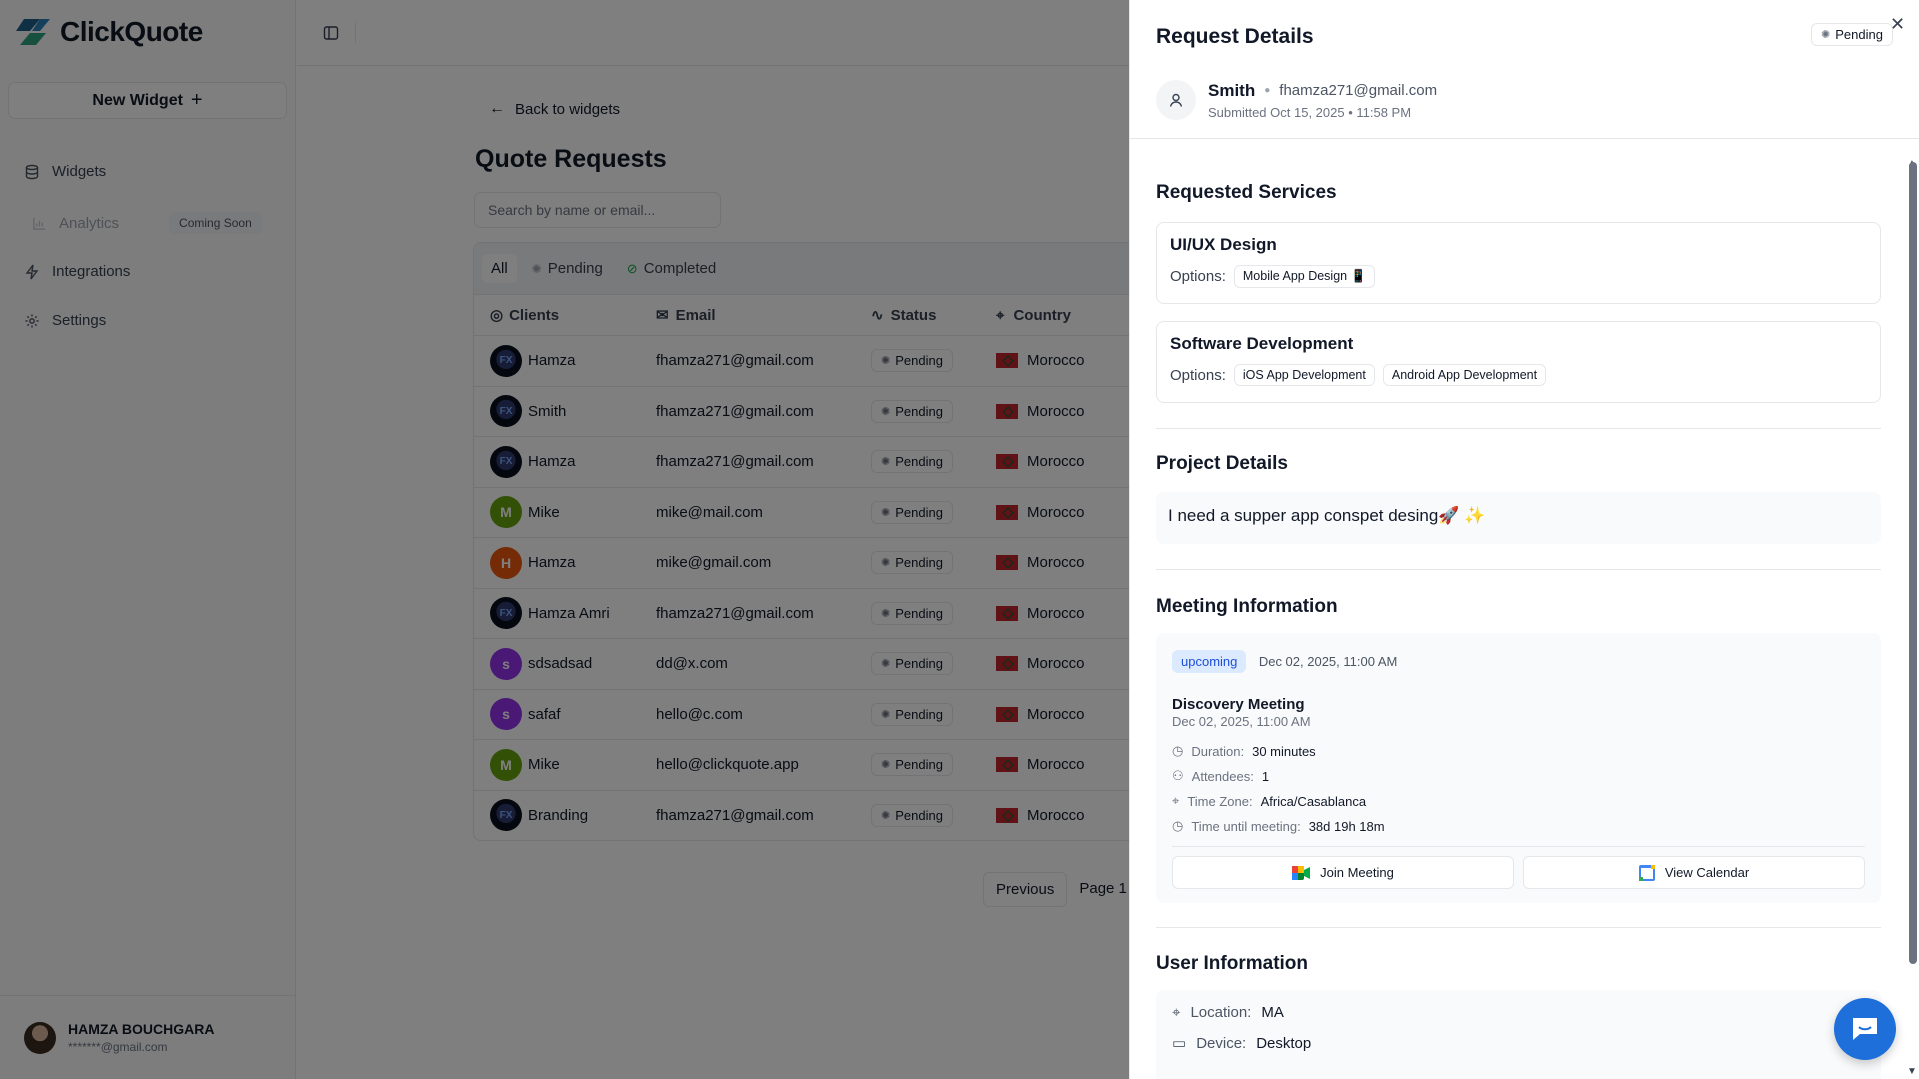 The image size is (1919, 1079). Describe the element at coordinates (1912, 1071) in the screenshot. I see `scroll-down-icon: ▼` at that location.